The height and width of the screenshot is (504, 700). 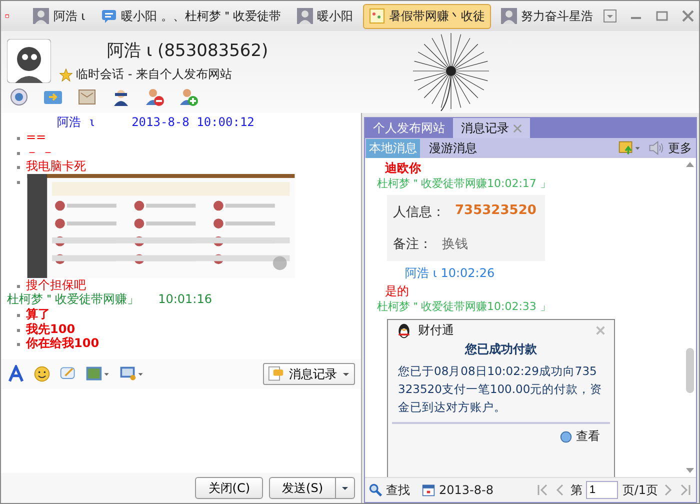 I want to click on more-link: 更多, so click(x=680, y=148).